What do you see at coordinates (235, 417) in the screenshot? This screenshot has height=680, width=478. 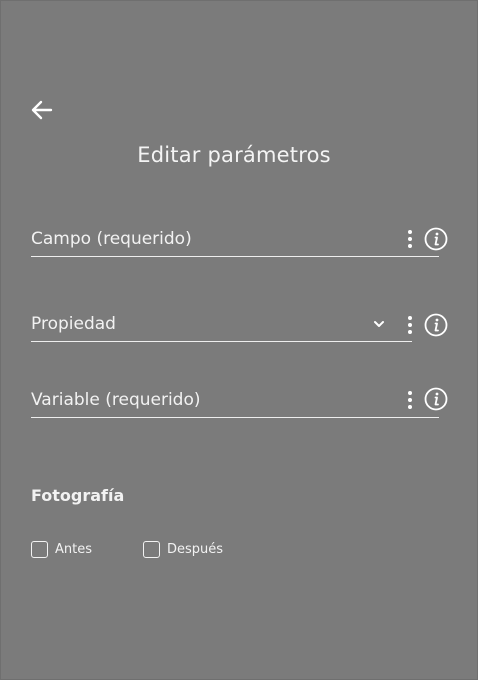 I see `variable-field-underline` at bounding box center [235, 417].